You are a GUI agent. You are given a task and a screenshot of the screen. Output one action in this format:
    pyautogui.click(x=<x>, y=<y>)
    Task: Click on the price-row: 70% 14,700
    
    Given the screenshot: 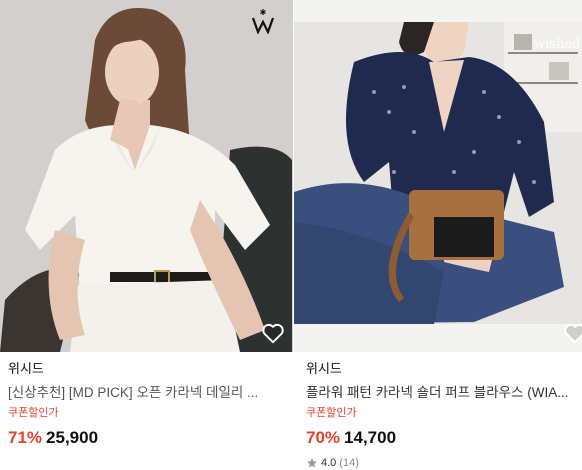 What is the action you would take?
    pyautogui.click(x=441, y=438)
    